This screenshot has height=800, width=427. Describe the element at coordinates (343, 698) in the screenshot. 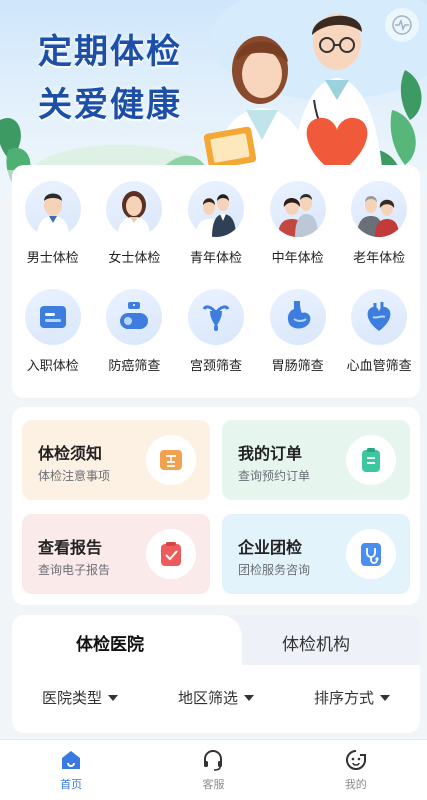

I see `filter-label: 排序方式` at that location.